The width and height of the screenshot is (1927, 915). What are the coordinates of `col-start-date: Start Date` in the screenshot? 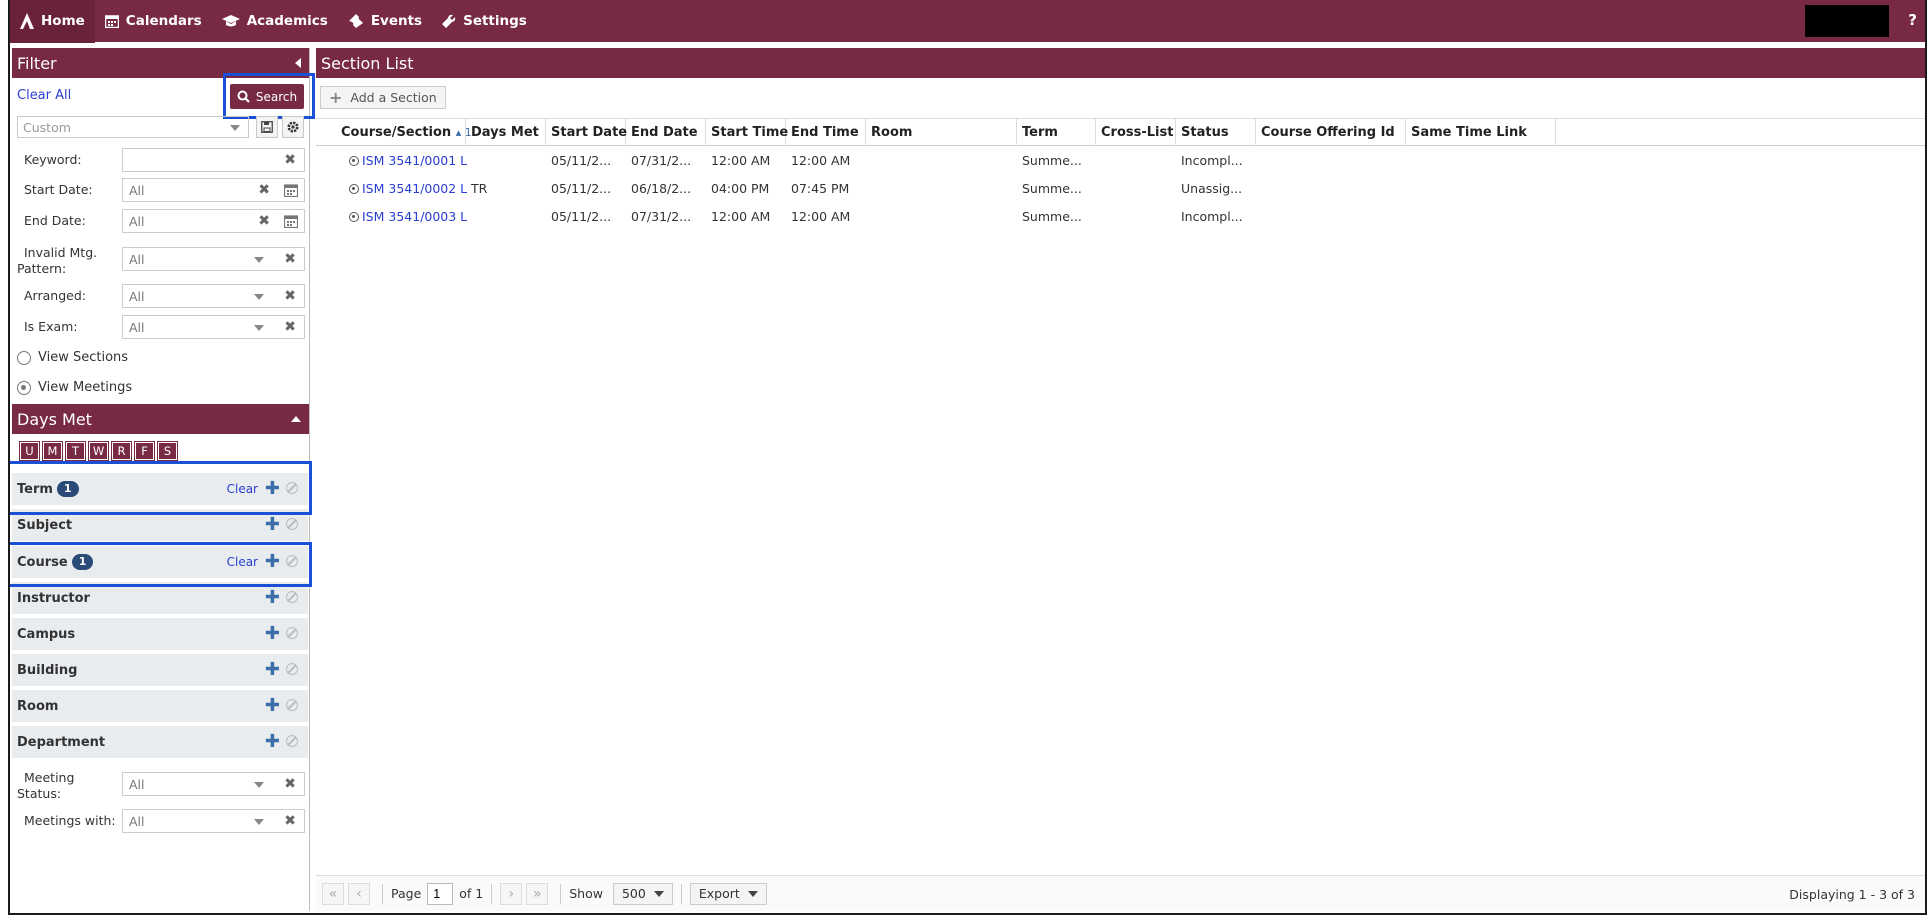 It's located at (586, 132).